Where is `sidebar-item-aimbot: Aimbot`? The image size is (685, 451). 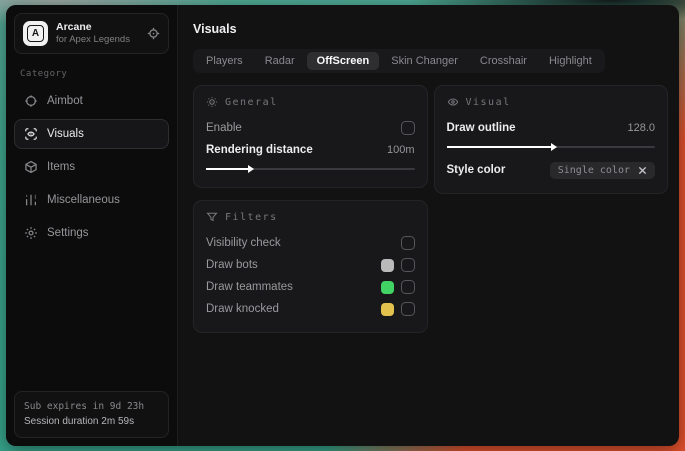 sidebar-item-aimbot: Aimbot is located at coordinates (91, 101).